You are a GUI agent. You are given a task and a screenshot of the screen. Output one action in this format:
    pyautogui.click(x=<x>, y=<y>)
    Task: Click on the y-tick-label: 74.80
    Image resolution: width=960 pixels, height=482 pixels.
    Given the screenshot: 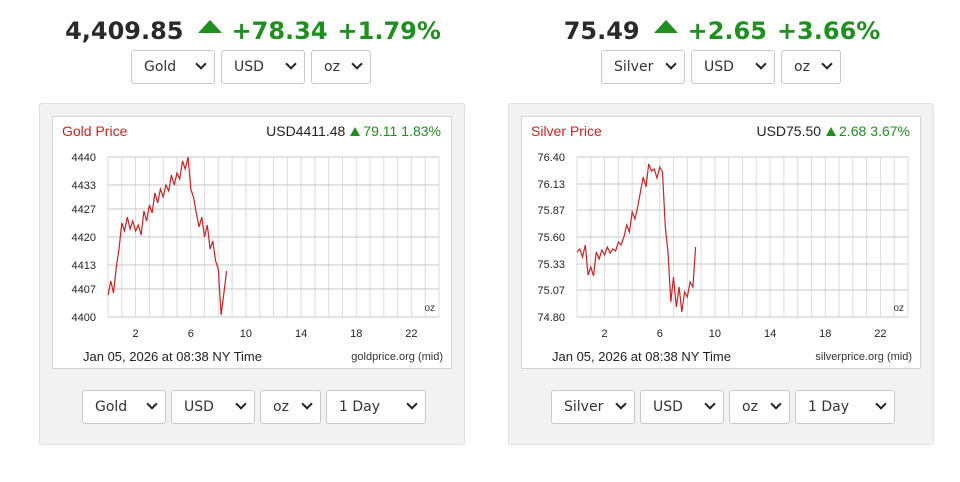 What is the action you would take?
    pyautogui.click(x=551, y=318)
    